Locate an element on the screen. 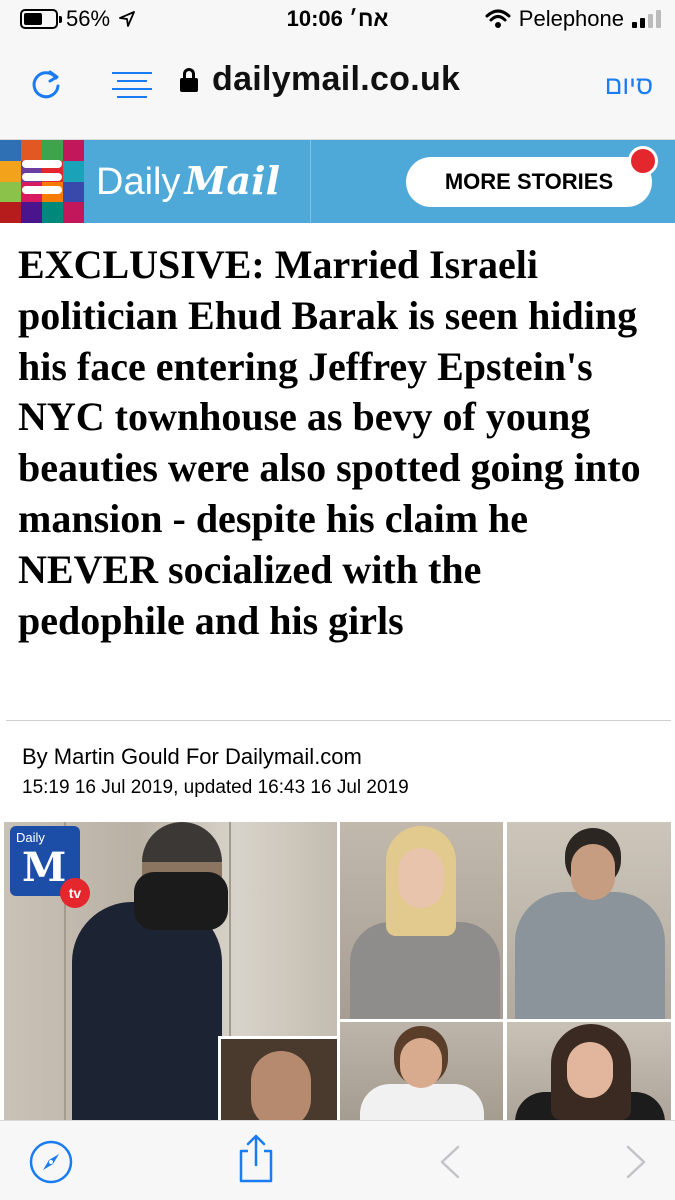 The width and height of the screenshot is (675, 1200). daily-mail-logo: Daily Mail is located at coordinates (188, 181).